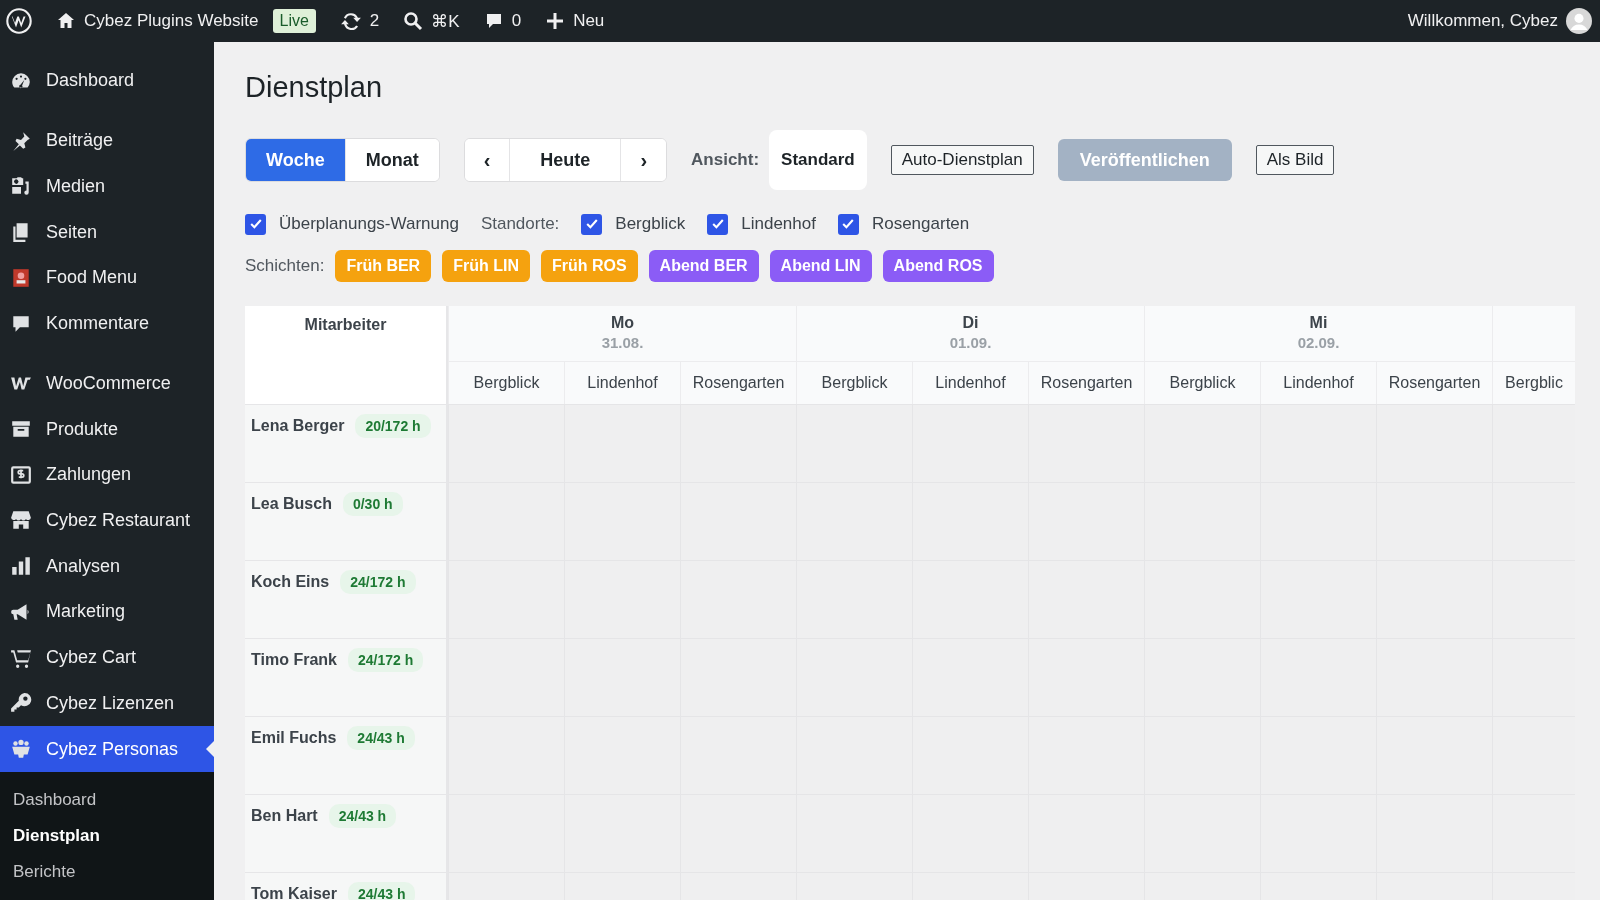 This screenshot has width=1600, height=900. I want to click on dollar-icon, so click(21, 474).